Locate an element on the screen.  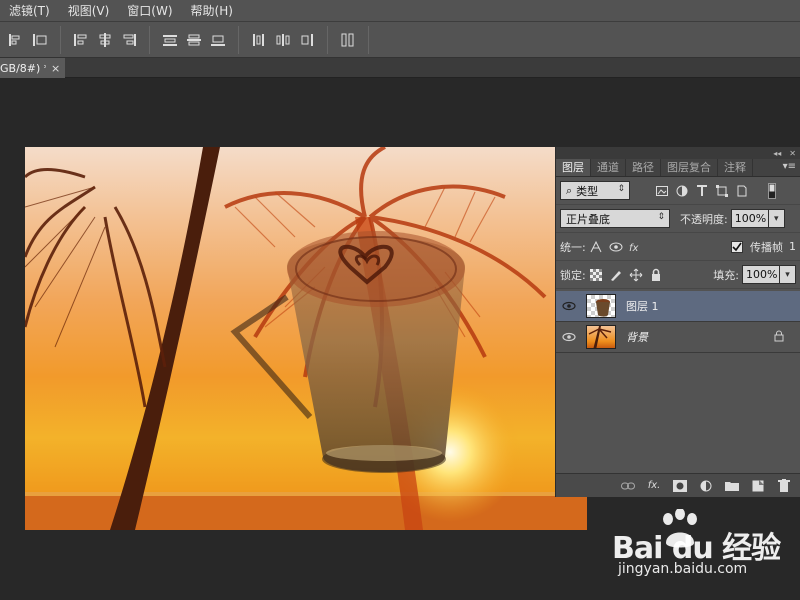
fill-input: 100% is located at coordinates (761, 274).